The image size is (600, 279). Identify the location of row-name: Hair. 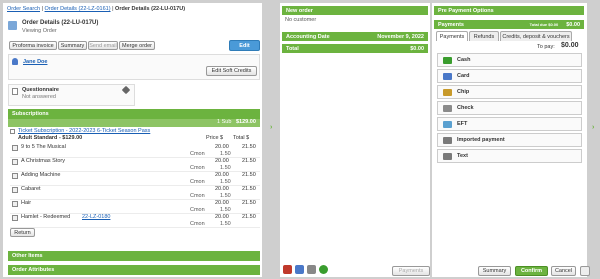
(26, 203).